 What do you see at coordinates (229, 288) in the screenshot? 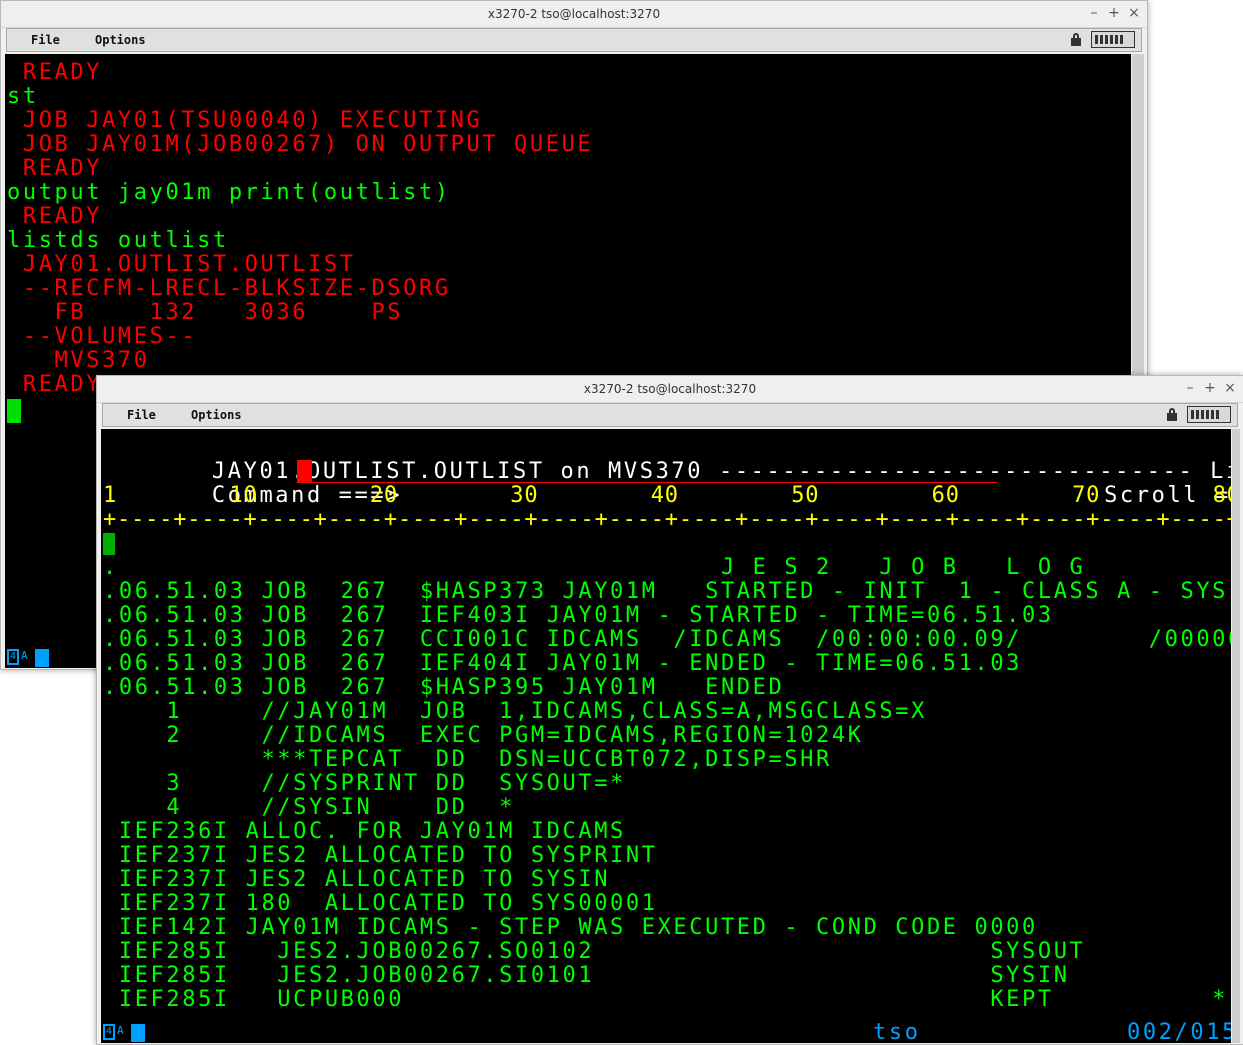
I see `back-output-line: --RECFM-LRECL-BLKSIZE-DSORG` at bounding box center [229, 288].